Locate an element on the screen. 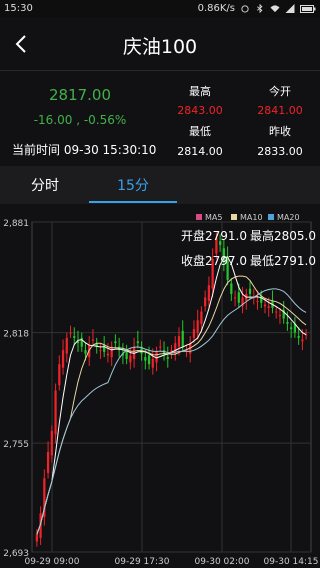 The height and width of the screenshot is (568, 320). battery-icon is located at coordinates (308, 8).